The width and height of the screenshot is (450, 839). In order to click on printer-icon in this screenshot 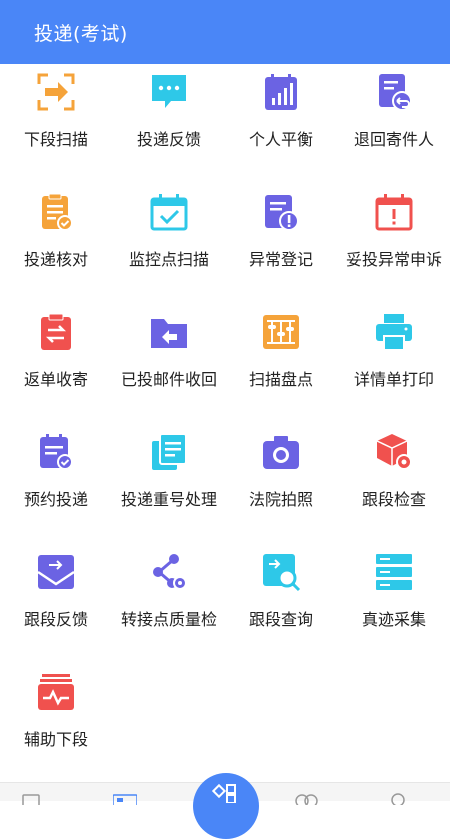, I will do `click(394, 332)`.